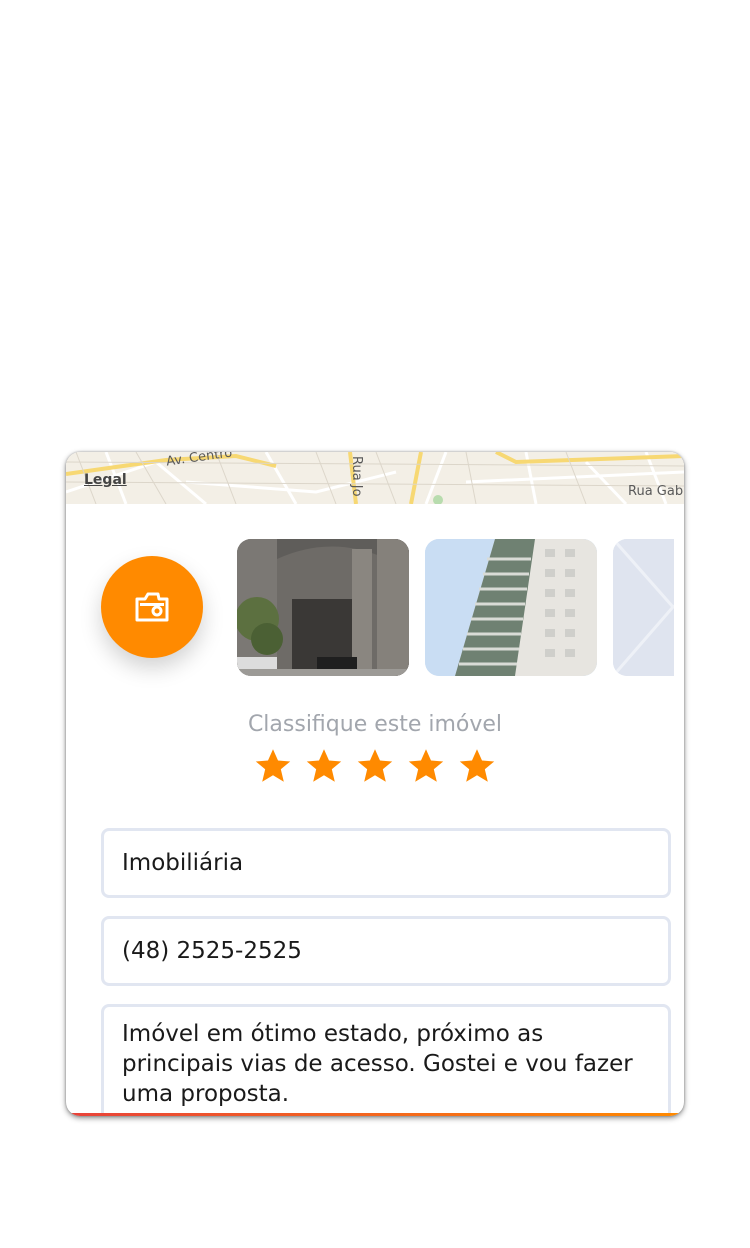  Describe the element at coordinates (105, 480) in the screenshot. I see `map-legal-link: Legal` at that location.